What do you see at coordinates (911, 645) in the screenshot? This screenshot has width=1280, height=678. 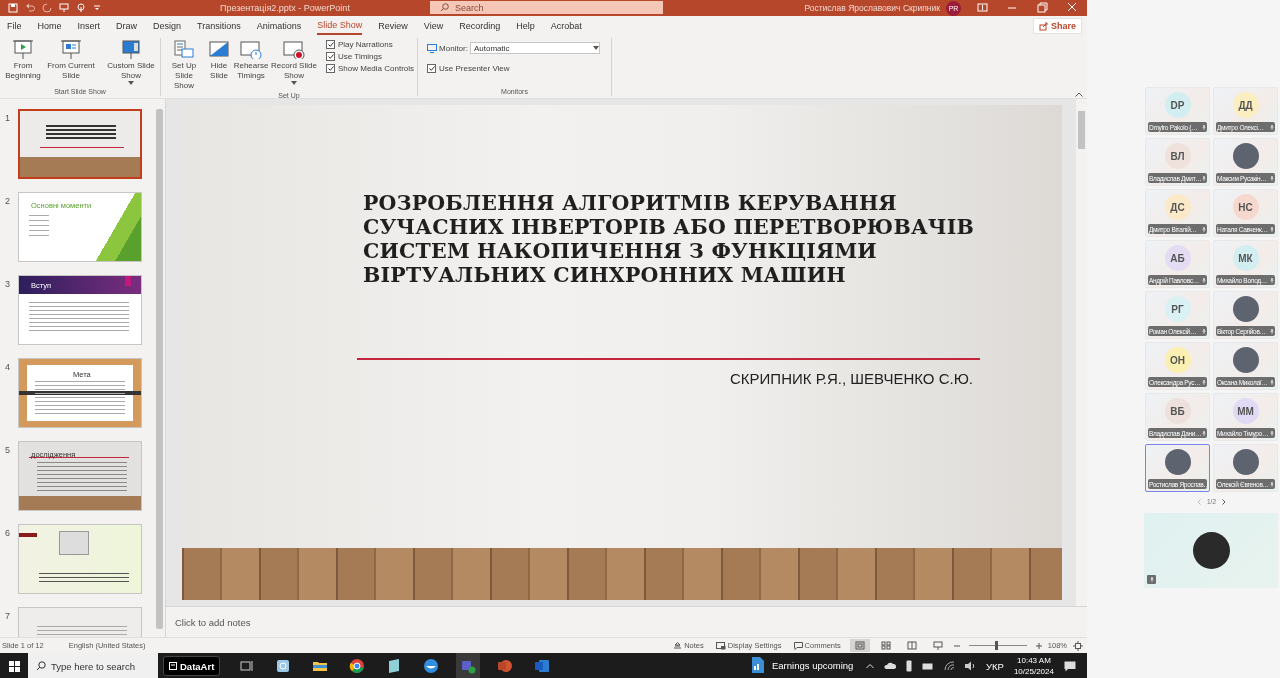 I see `reading-view-icon` at bounding box center [911, 645].